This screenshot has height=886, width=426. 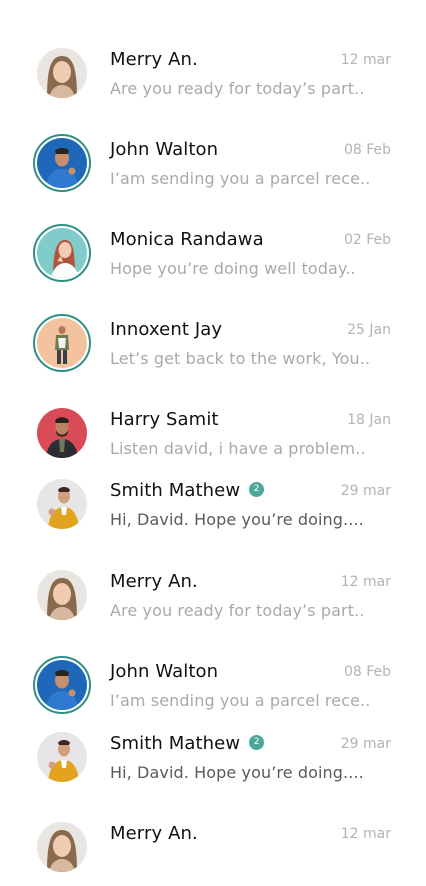 What do you see at coordinates (238, 448) in the screenshot?
I see `message-preview: Listen david, i have a problem..` at bounding box center [238, 448].